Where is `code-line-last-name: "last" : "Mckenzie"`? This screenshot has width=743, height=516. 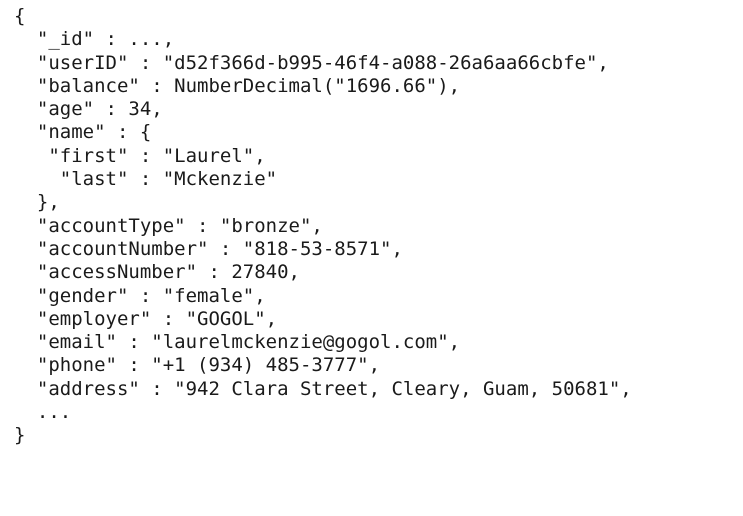 code-line-last-name: "last" : "Mckenzie" is located at coordinates (146, 179).